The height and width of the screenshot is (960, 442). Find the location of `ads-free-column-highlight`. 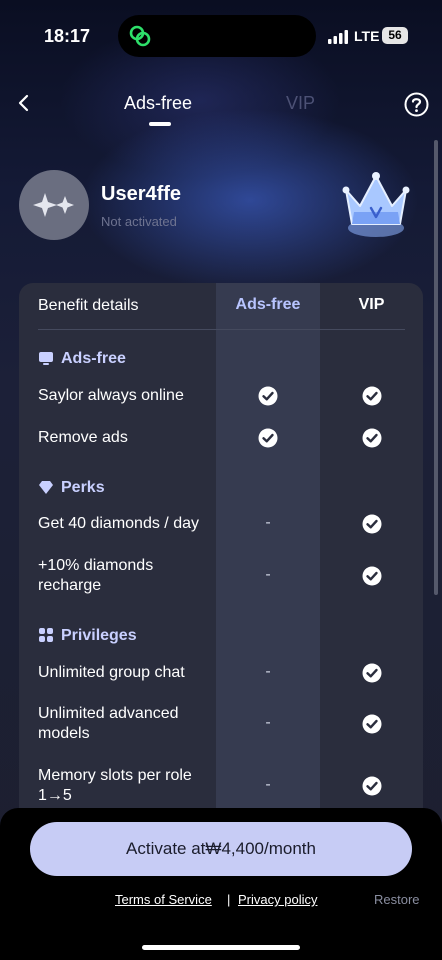

ads-free-column-highlight is located at coordinates (268, 563).